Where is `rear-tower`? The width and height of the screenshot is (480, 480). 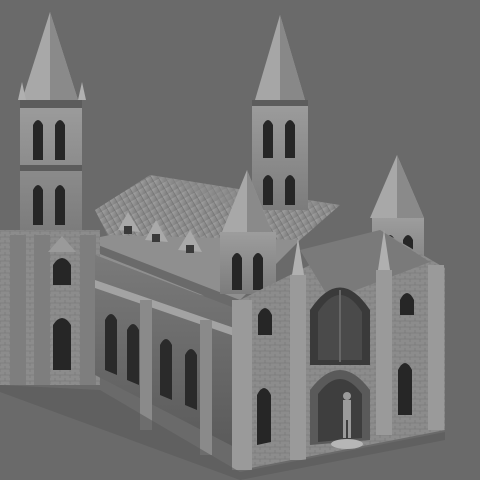
rear-tower is located at coordinates (280, 112).